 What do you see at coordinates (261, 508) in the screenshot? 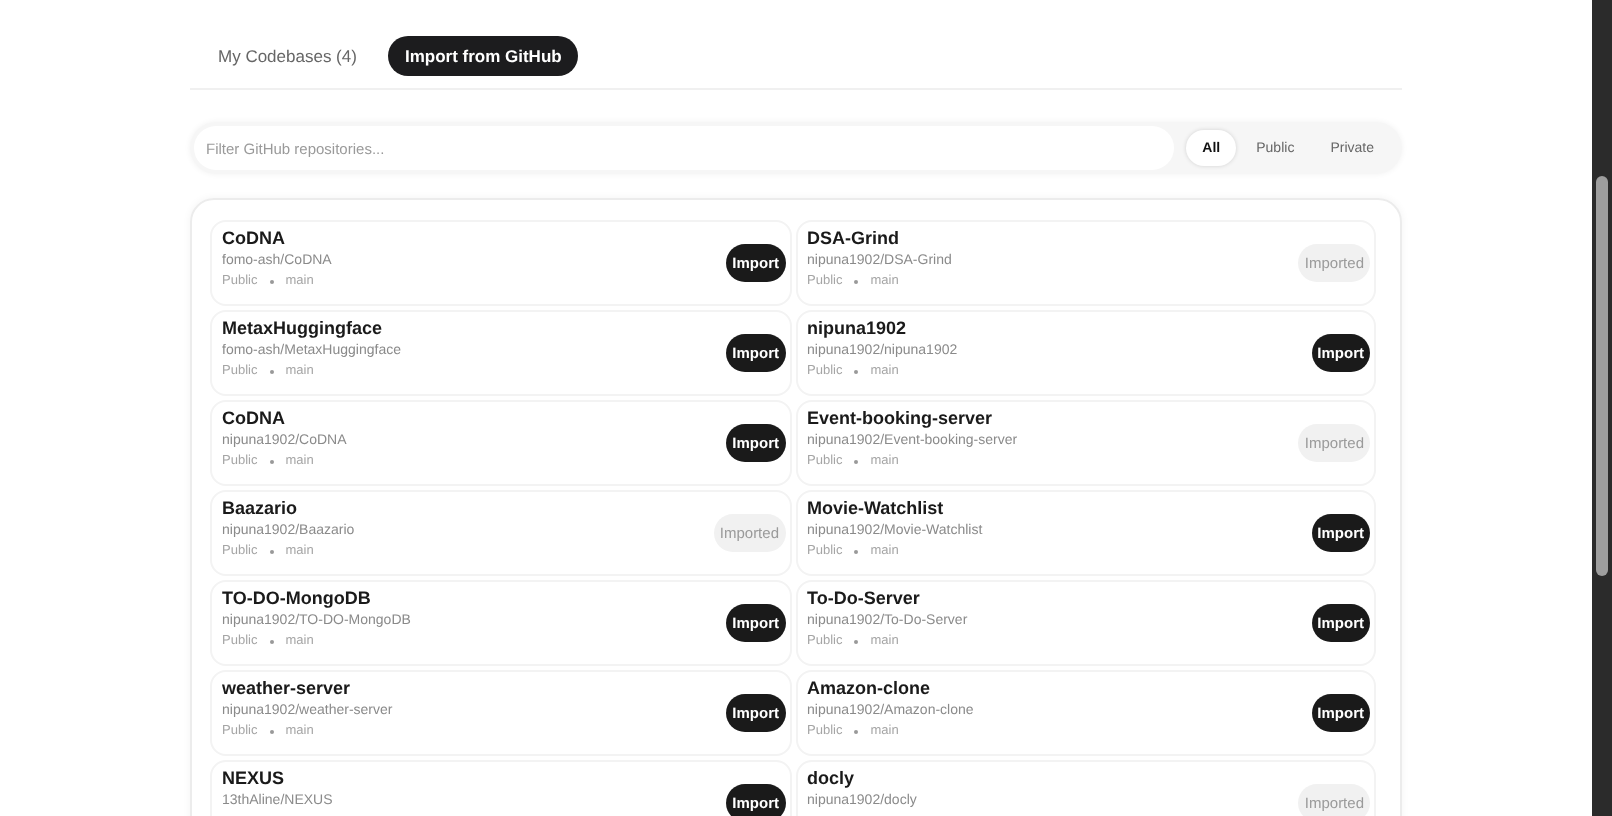
I see `repository-name: Baazario` at bounding box center [261, 508].